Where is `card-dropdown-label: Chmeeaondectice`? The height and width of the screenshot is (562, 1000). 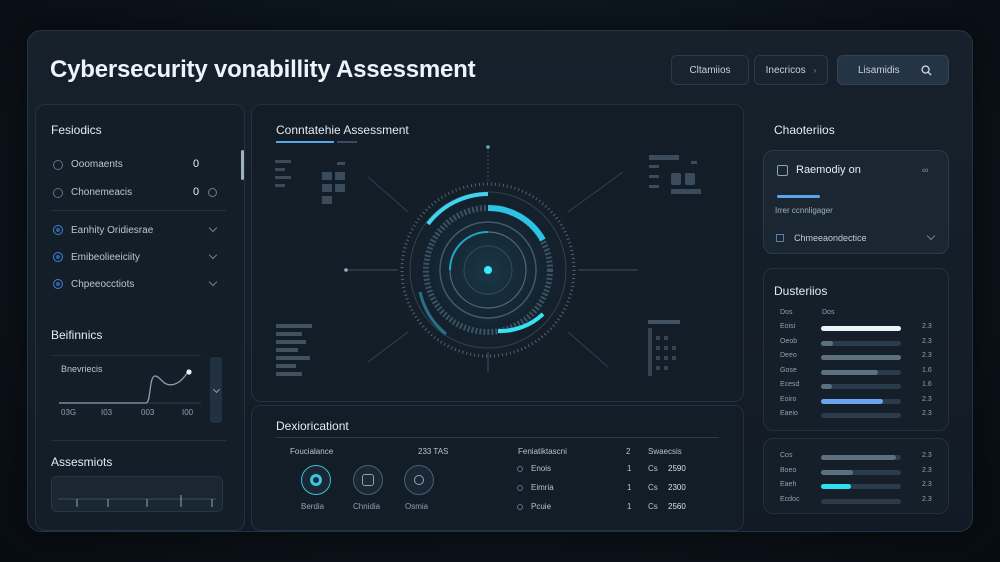
card-dropdown-label: Chmeeaondectice is located at coordinates (830, 238).